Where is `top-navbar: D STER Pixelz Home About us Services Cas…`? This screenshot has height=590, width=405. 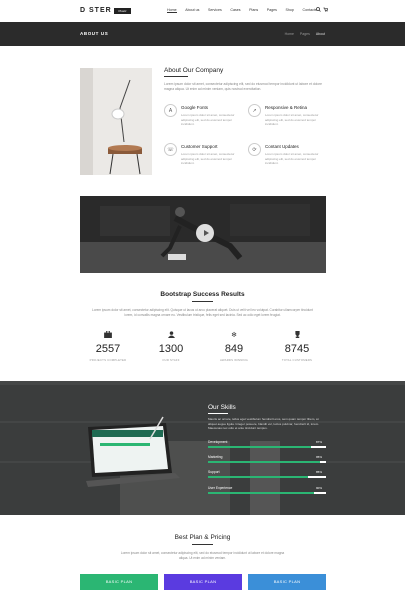 top-navbar: D STER Pixelz Home About us Services Cas… is located at coordinates (202, 11).